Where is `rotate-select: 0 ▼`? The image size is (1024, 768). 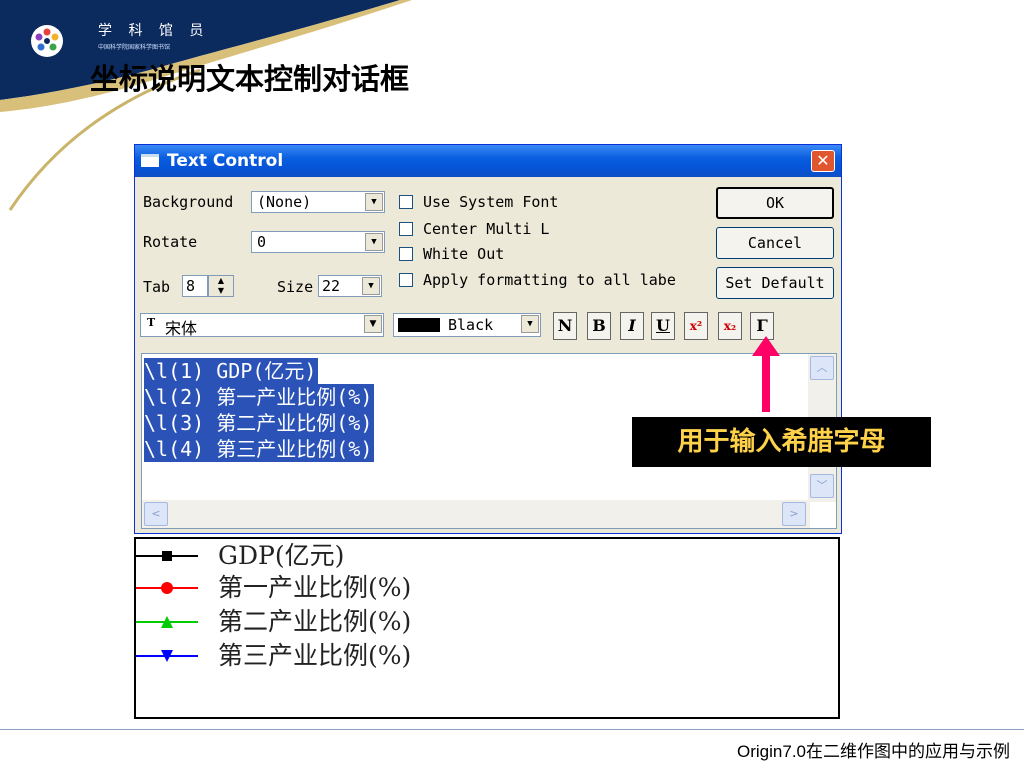 rotate-select: 0 ▼ is located at coordinates (318, 242).